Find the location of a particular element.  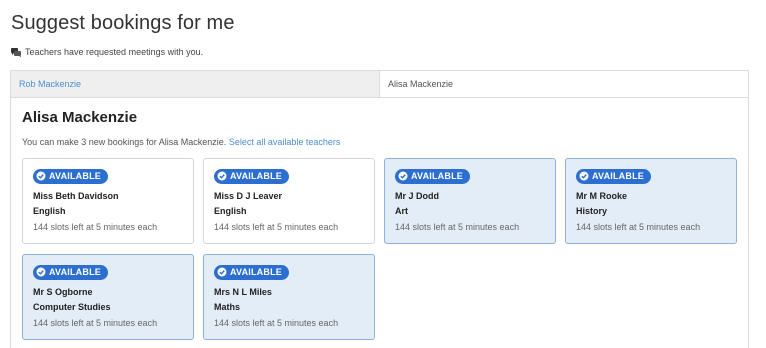

teacher-name: Mrs N L Miles is located at coordinates (243, 292).